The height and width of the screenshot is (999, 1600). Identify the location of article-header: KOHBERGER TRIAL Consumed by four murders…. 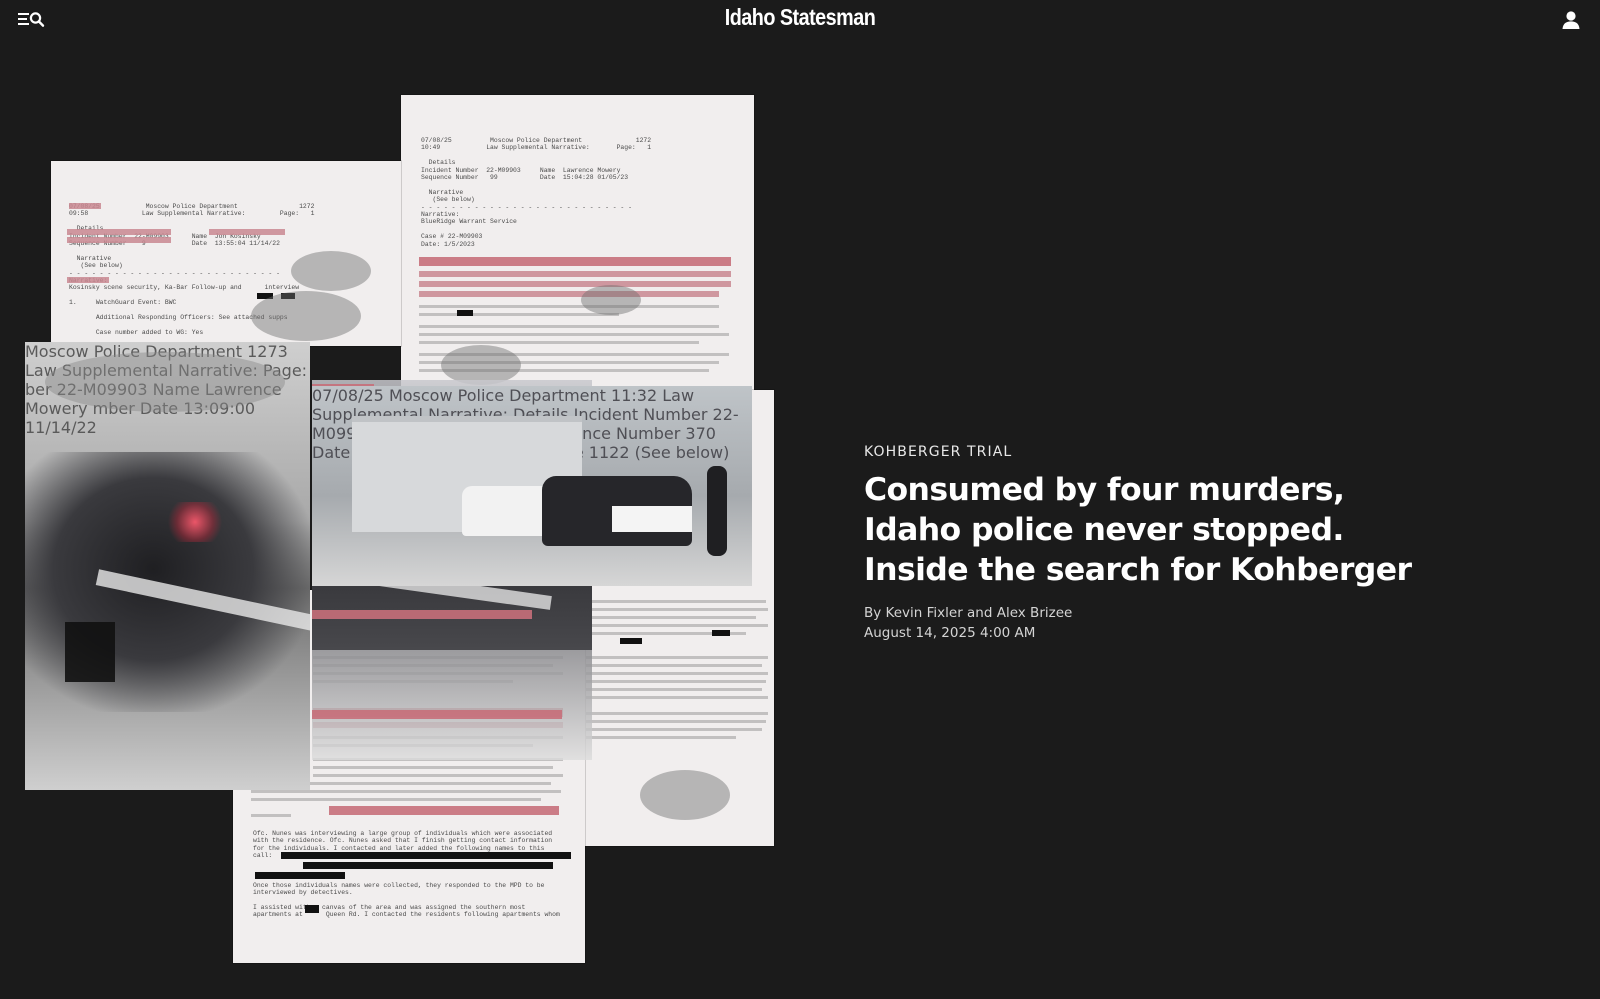
(1214, 543).